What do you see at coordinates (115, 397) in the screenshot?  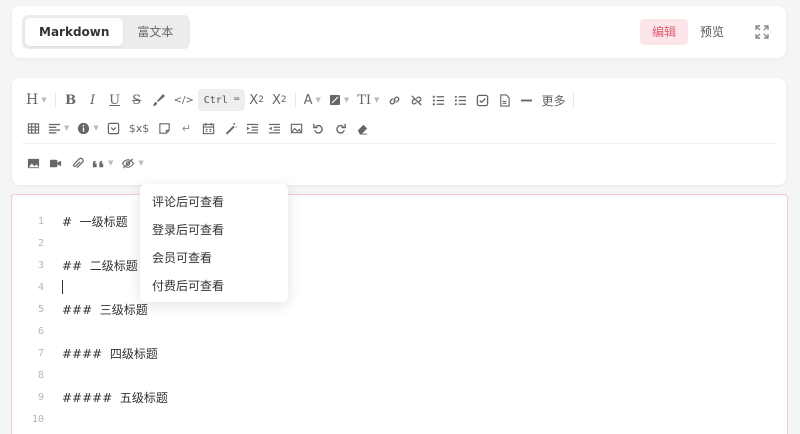 I see `line-text: ##### 五级标题` at bounding box center [115, 397].